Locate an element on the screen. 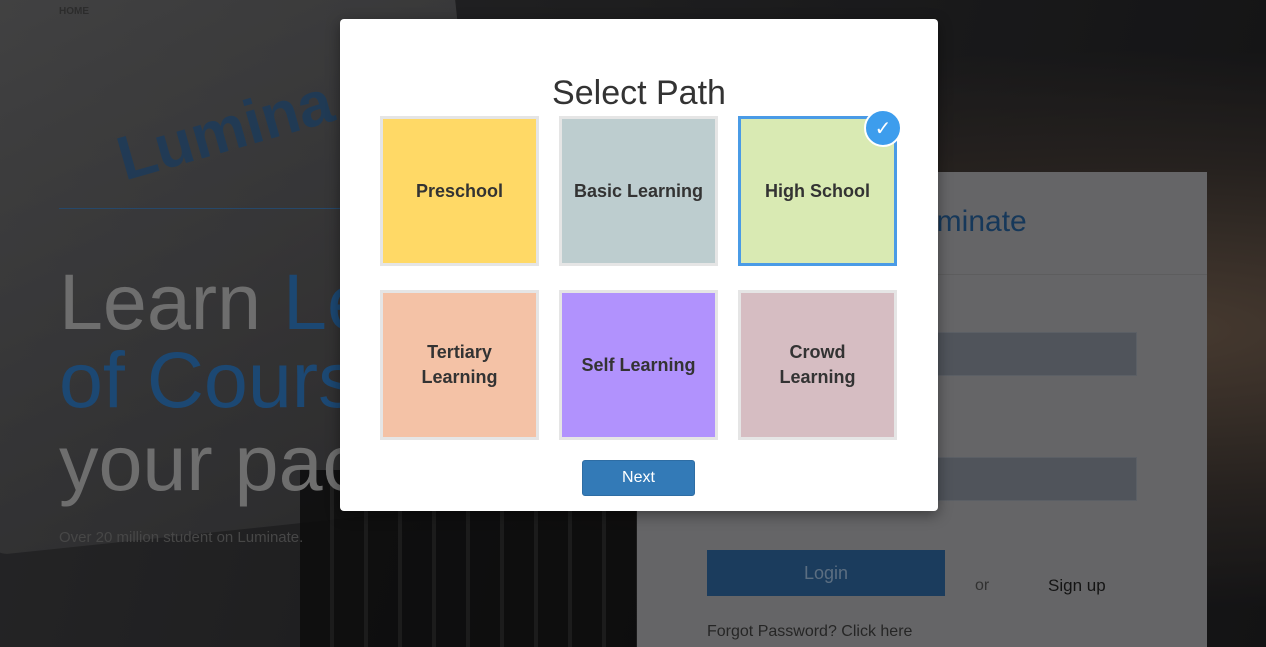 Image resolution: width=1266 pixels, height=647 pixels. path-tile-basic-learning: Basic Learning is located at coordinates (638, 191).